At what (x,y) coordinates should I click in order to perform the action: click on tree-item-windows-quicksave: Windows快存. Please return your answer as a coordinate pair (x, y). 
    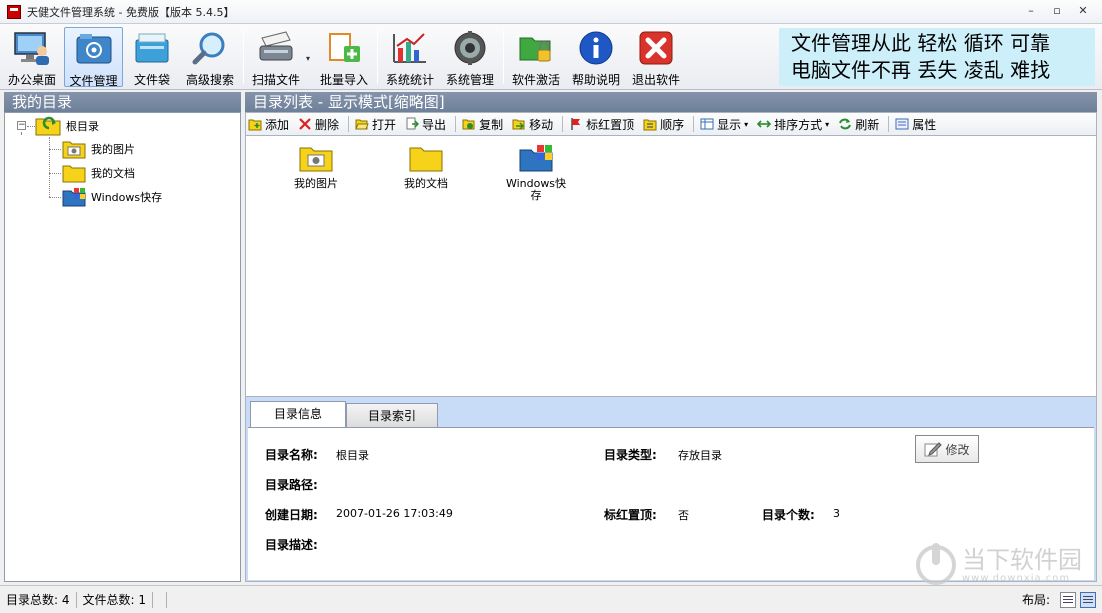
    Looking at the image, I should click on (112, 197).